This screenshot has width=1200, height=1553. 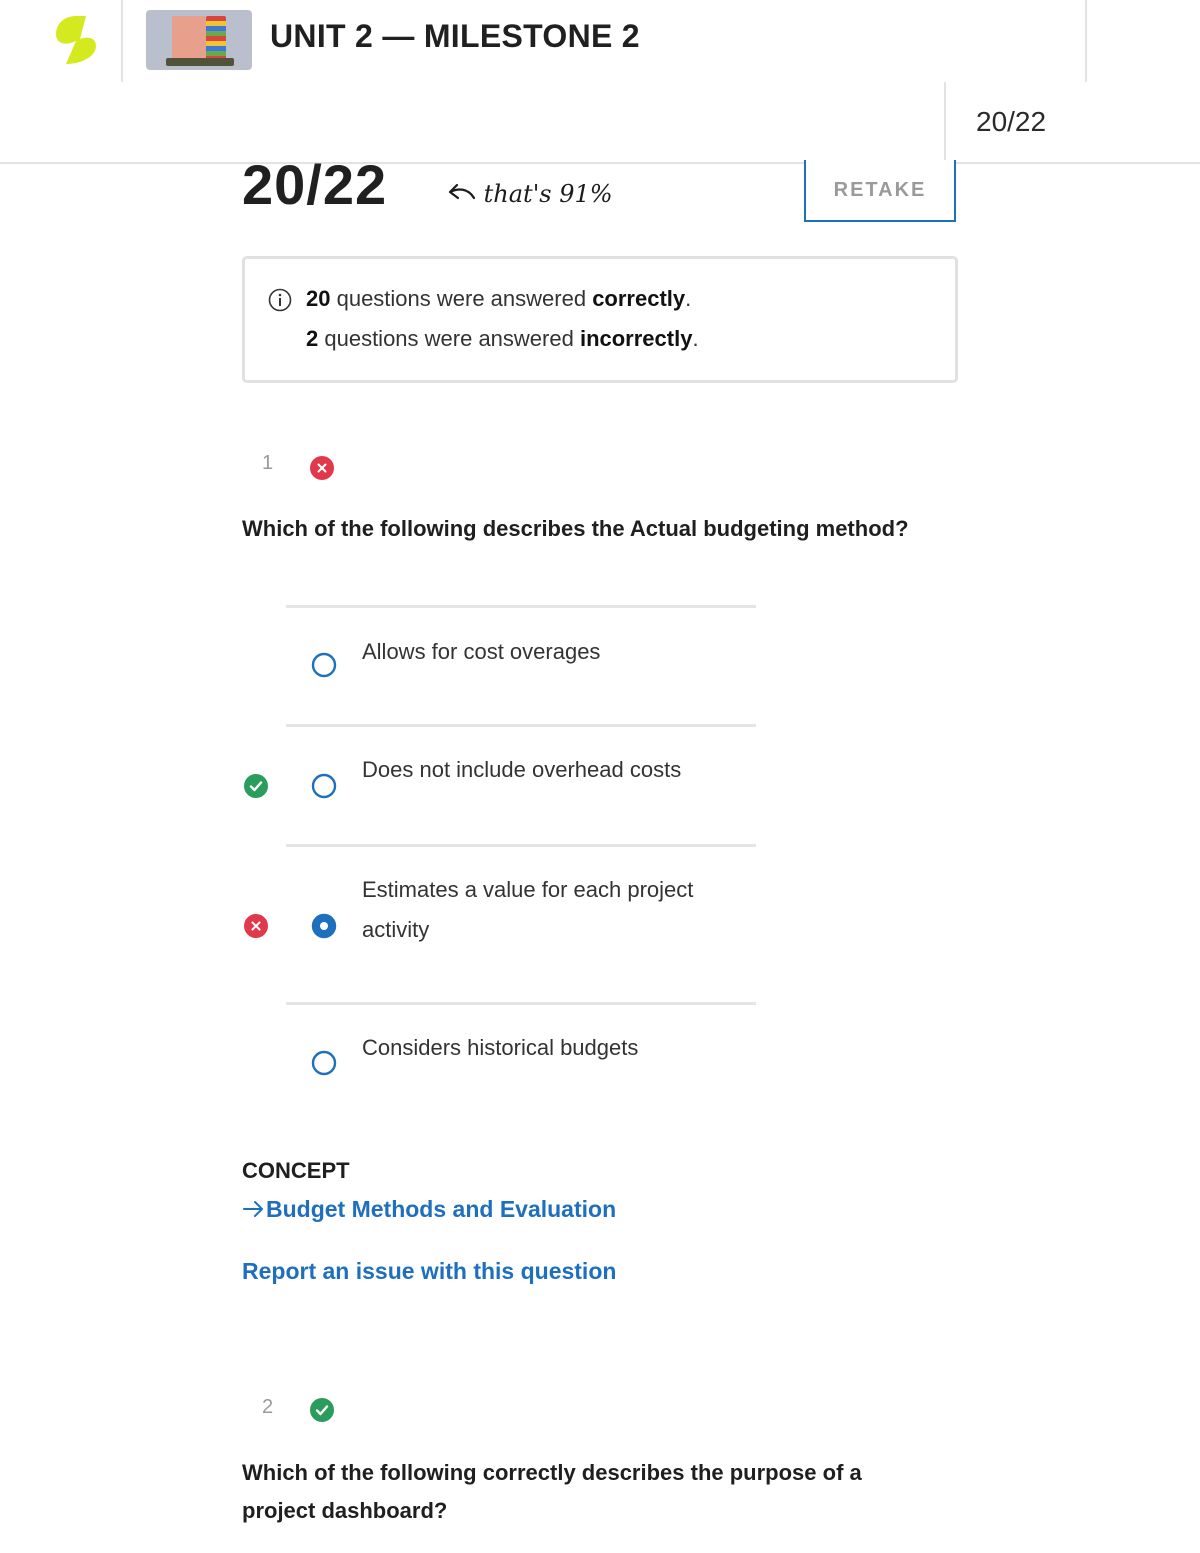 I want to click on summary-correct-line: 20 questions were answered correctly., so click(x=499, y=298).